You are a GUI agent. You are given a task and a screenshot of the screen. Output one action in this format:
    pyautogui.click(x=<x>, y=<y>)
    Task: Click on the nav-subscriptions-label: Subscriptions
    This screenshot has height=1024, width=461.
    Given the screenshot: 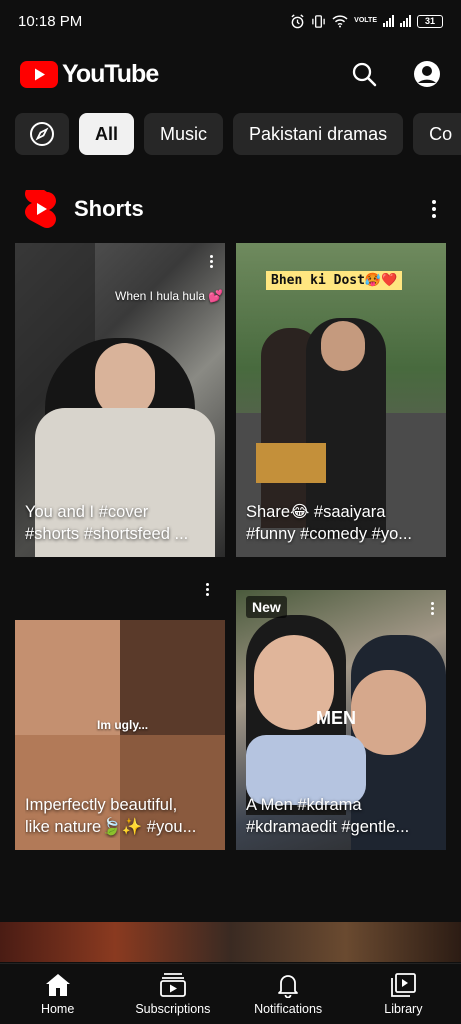 What is the action you would take?
    pyautogui.click(x=173, y=1009)
    